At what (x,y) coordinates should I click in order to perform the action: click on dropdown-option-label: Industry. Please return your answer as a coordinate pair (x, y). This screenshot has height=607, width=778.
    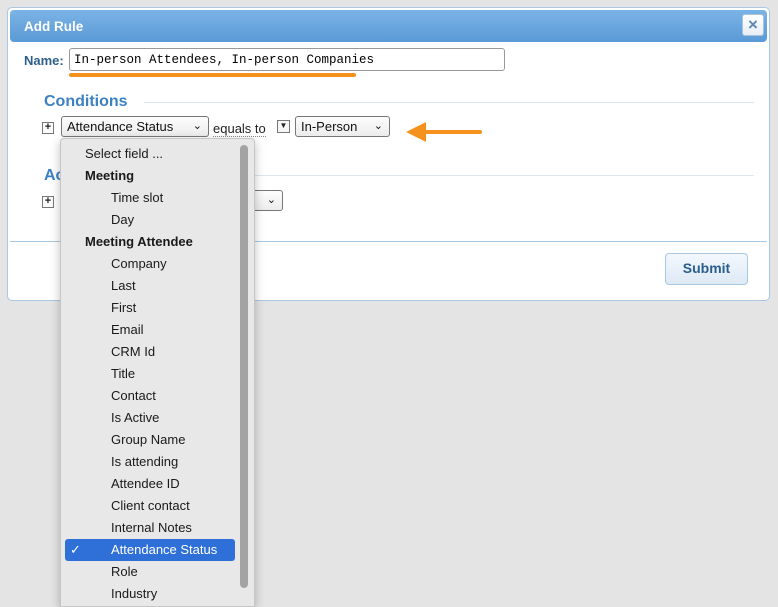
    Looking at the image, I should click on (134, 593).